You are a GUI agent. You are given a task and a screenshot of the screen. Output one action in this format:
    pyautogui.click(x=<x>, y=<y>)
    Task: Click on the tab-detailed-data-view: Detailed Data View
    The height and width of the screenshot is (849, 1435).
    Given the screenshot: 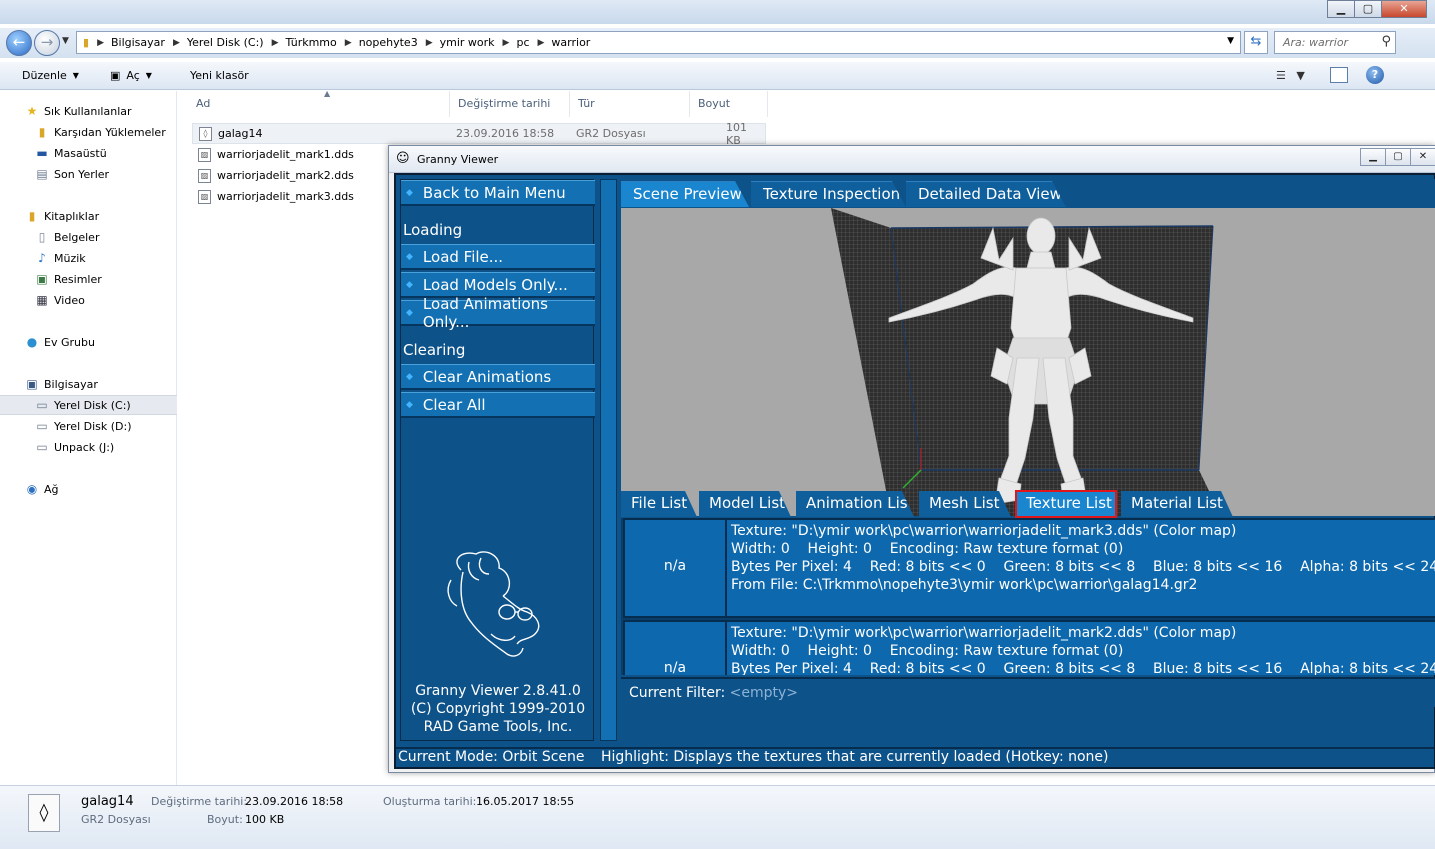 What is the action you would take?
    pyautogui.click(x=986, y=194)
    